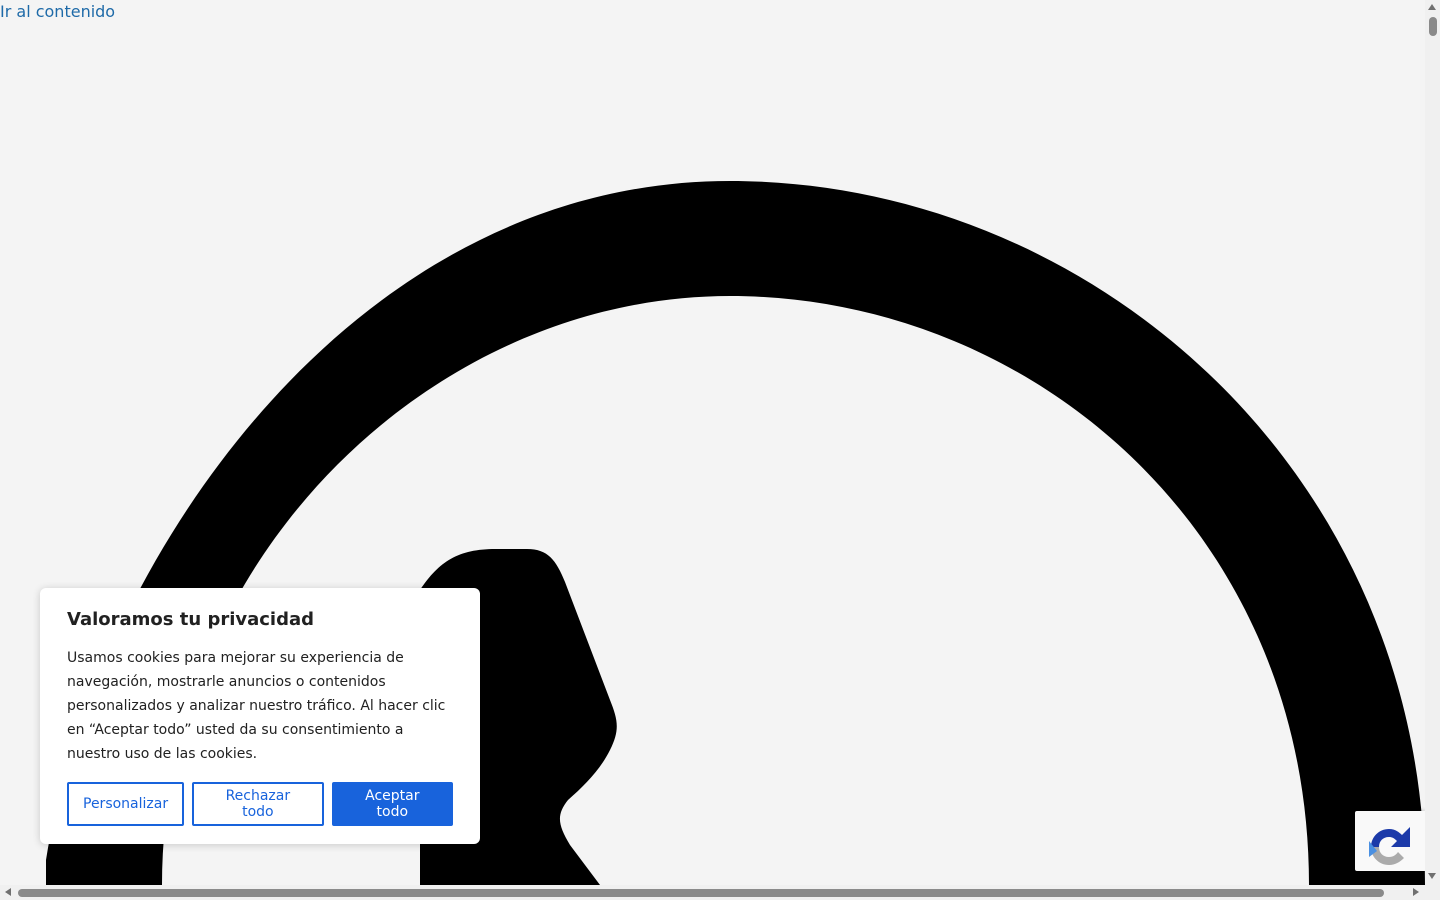  I want to click on cookie-banner-buttons: Personalizar Rechazar todo Aceptar todo, so click(260, 804).